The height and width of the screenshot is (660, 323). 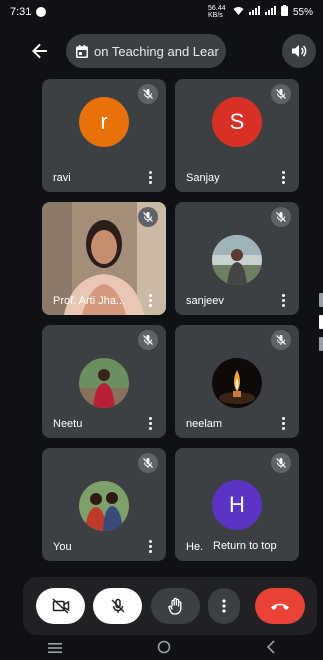 I want to click on video-off-icon, so click(x=60, y=606).